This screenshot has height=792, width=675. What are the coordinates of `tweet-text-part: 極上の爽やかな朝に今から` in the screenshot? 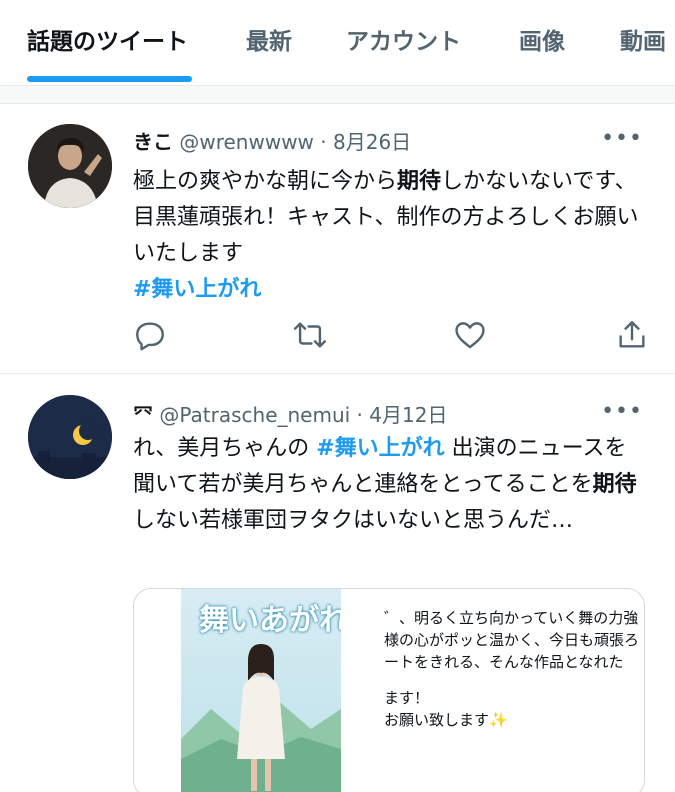 It's located at (265, 181).